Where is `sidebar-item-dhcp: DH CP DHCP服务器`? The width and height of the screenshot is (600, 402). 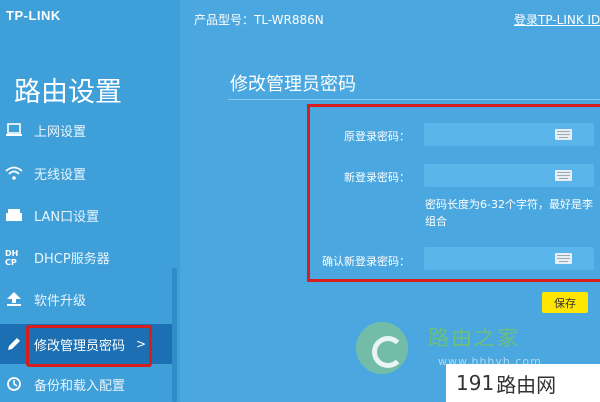
sidebar-item-dhcp: DH CP DHCP服务器 is located at coordinates (86, 257).